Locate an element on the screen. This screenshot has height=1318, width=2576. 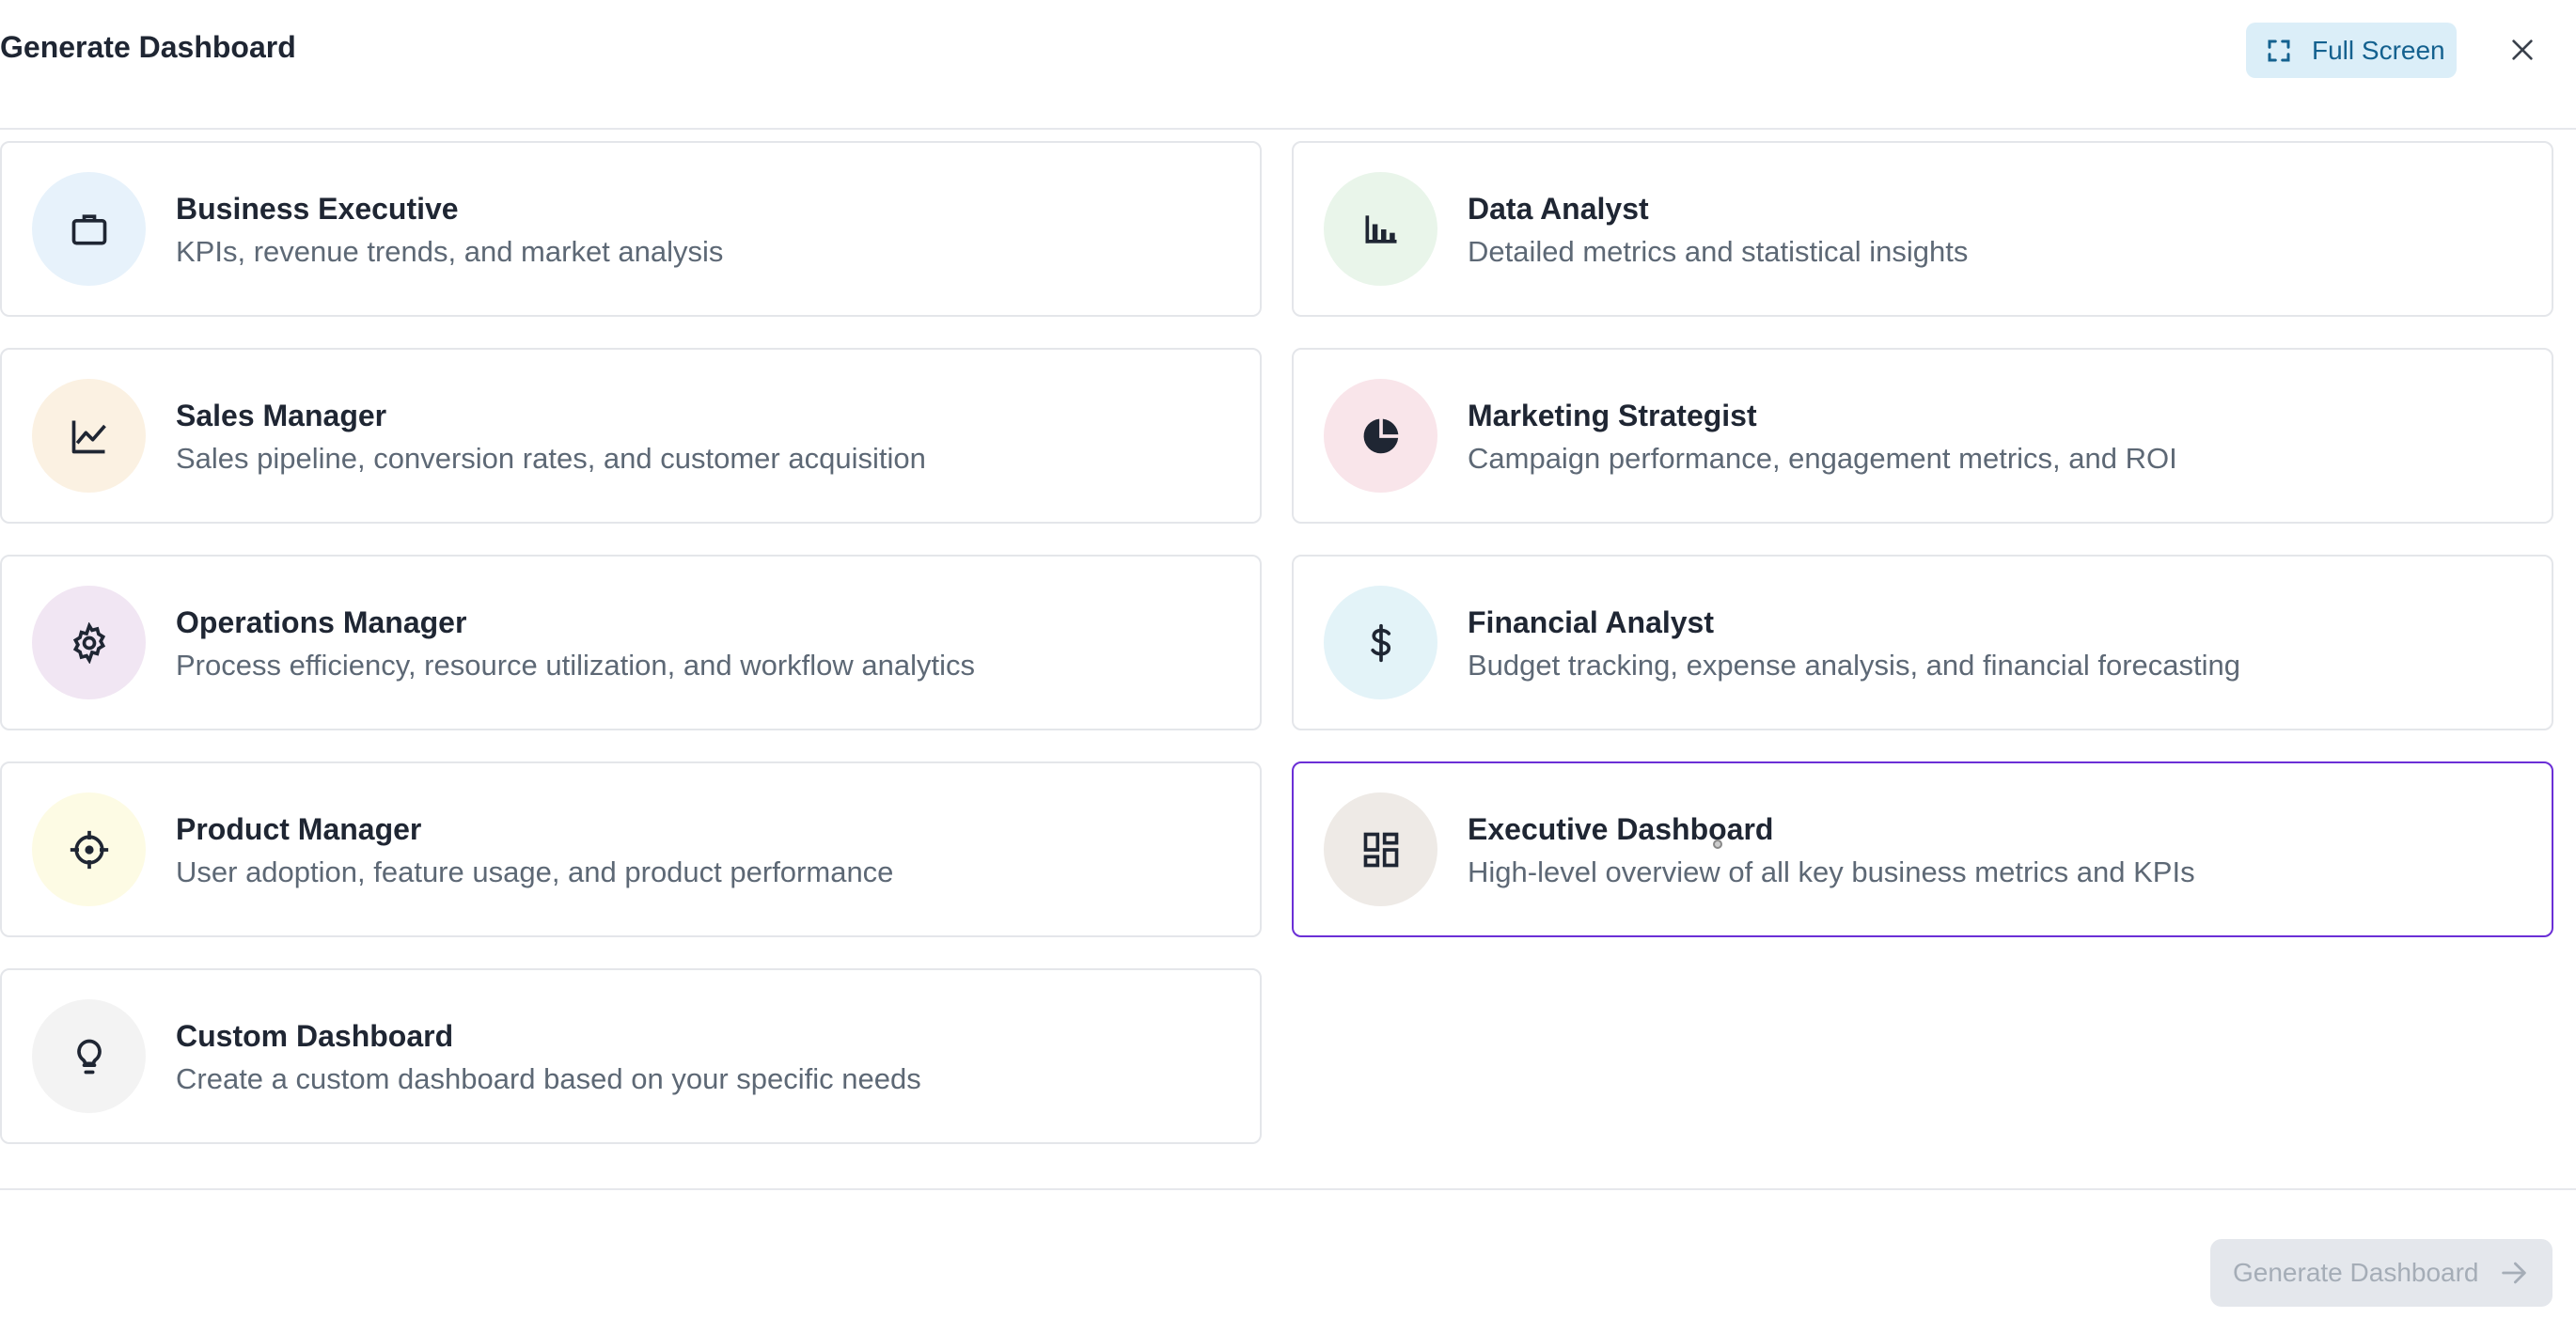
dialog-footer: Generate Dashboard is located at coordinates (1288, 1253).